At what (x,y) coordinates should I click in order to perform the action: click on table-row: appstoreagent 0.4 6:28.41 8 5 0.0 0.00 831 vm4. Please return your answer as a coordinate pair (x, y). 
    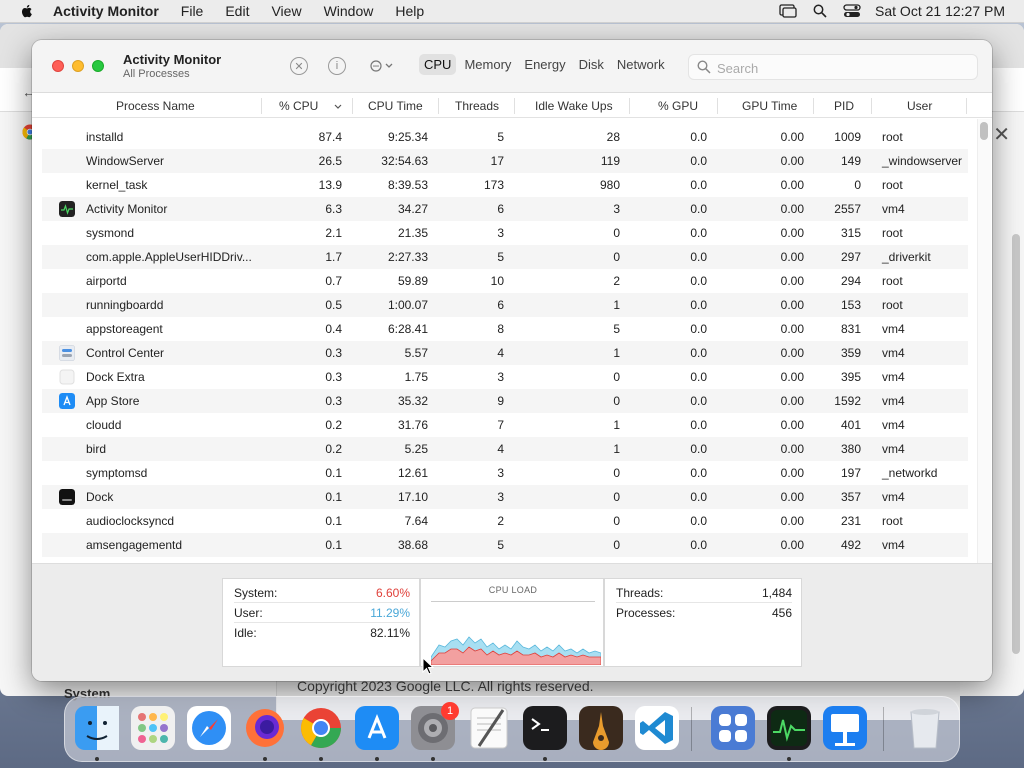
    Looking at the image, I should click on (505, 329).